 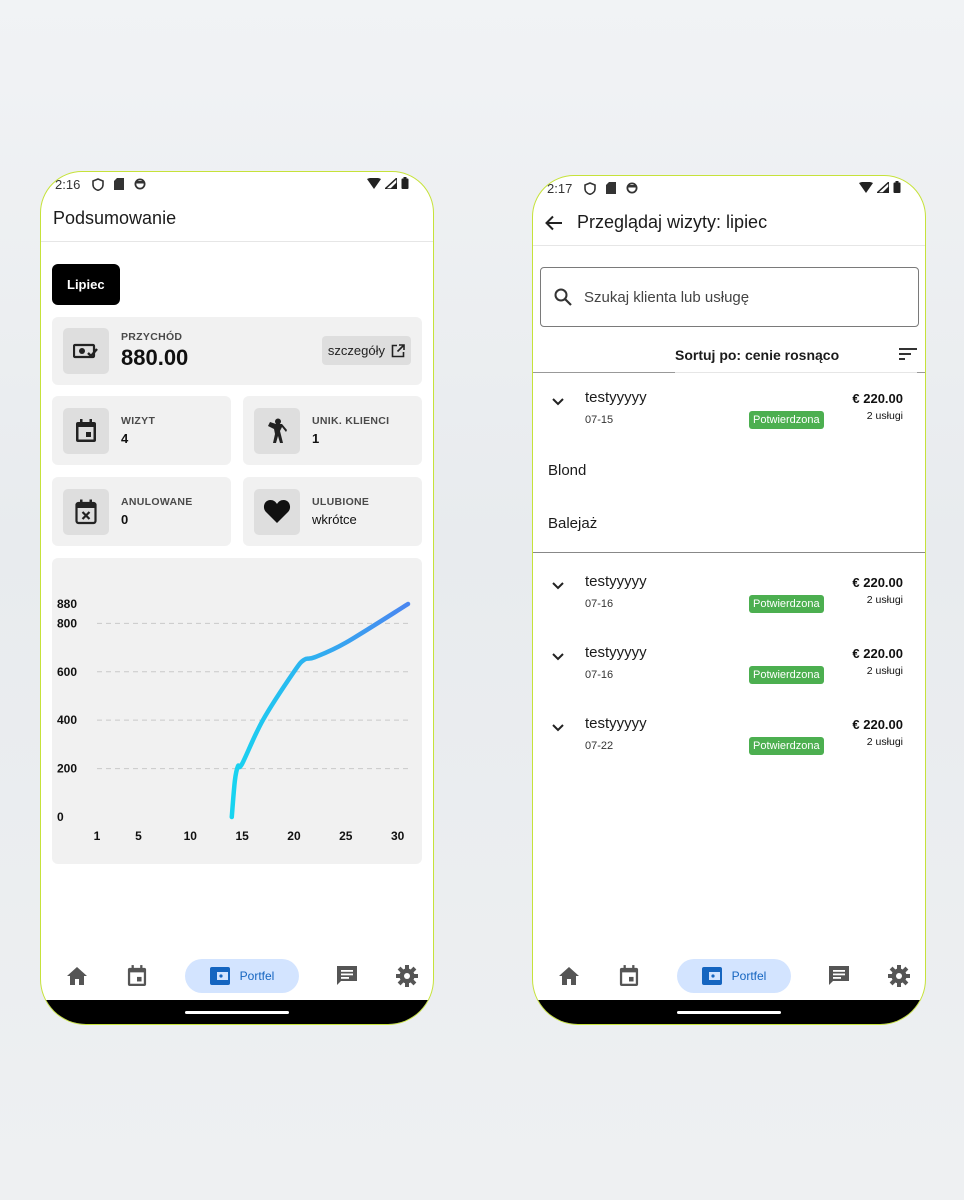 I want to click on revenue-line-chart: 02004006008008801 5 10 15 20 25 30, so click(x=234, y=720).